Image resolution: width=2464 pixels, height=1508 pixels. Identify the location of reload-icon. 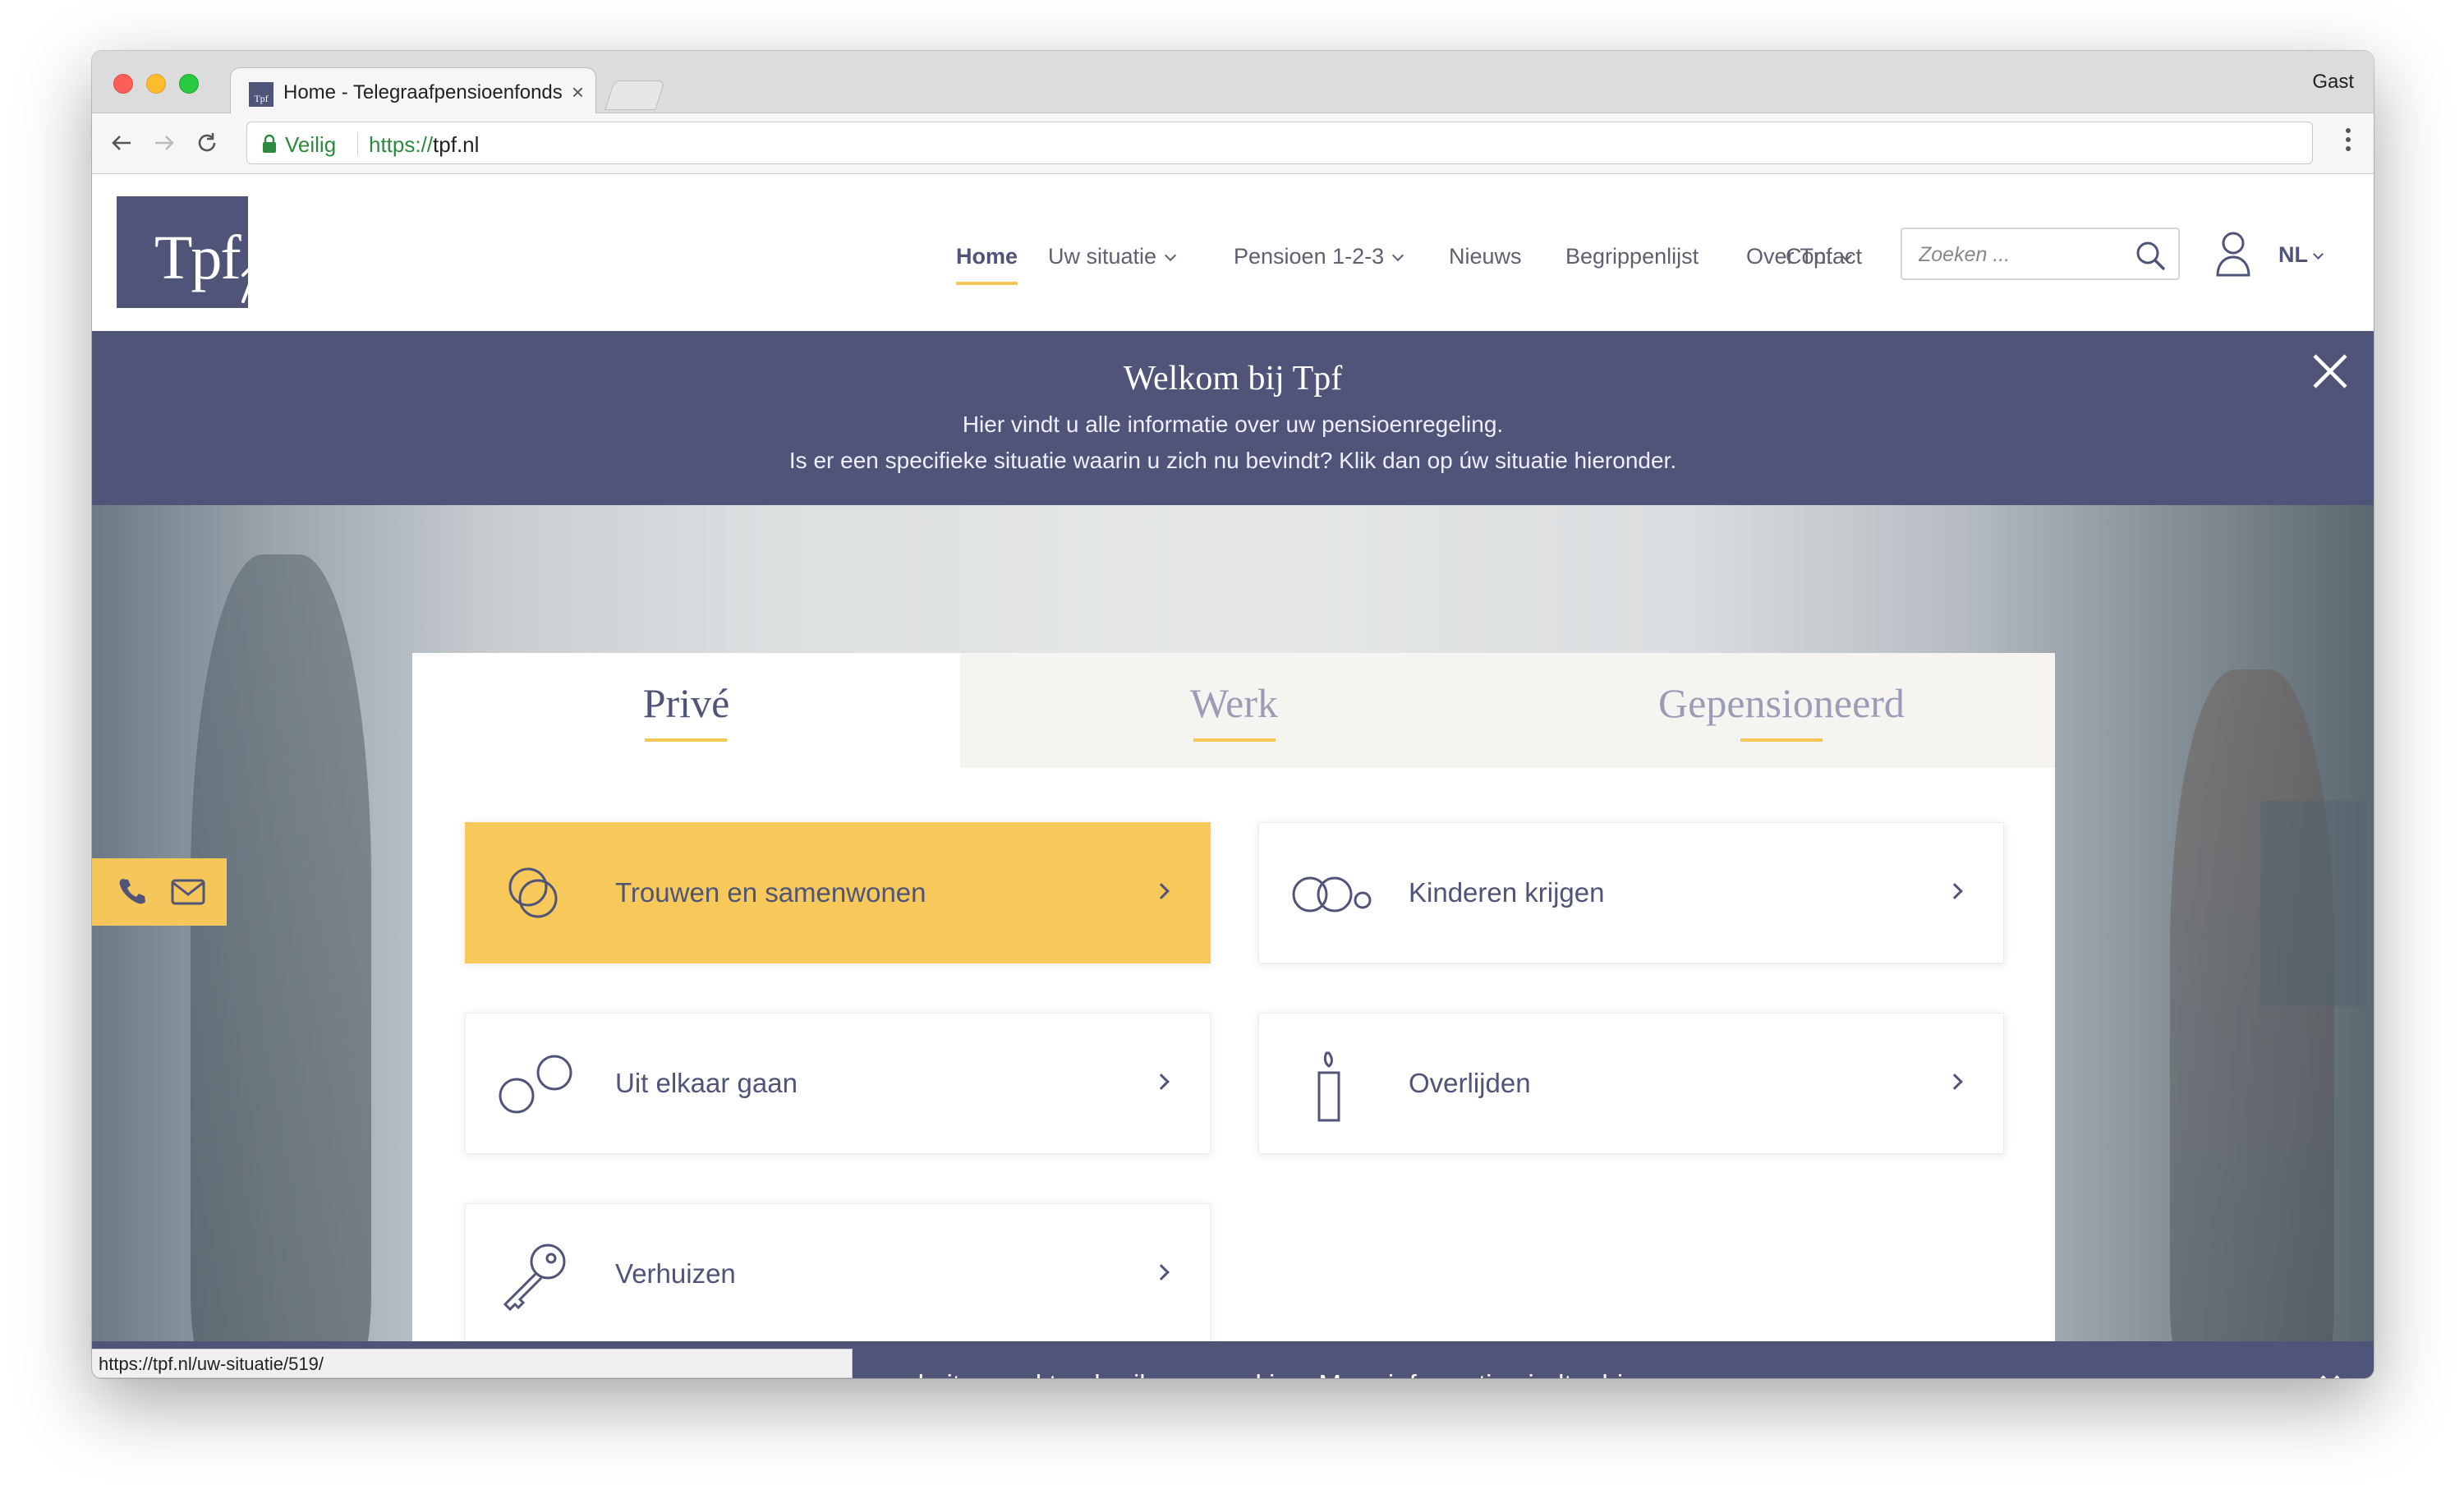
(207, 142).